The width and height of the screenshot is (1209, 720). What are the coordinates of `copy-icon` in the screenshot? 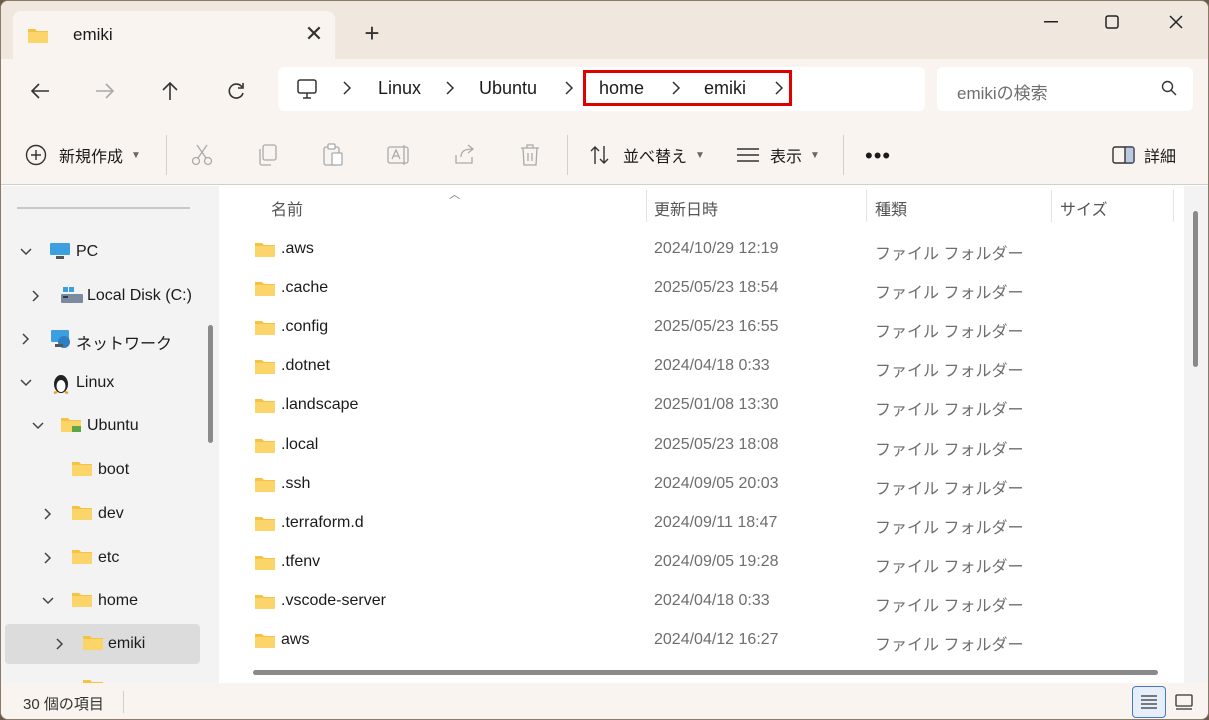 It's located at (268, 157).